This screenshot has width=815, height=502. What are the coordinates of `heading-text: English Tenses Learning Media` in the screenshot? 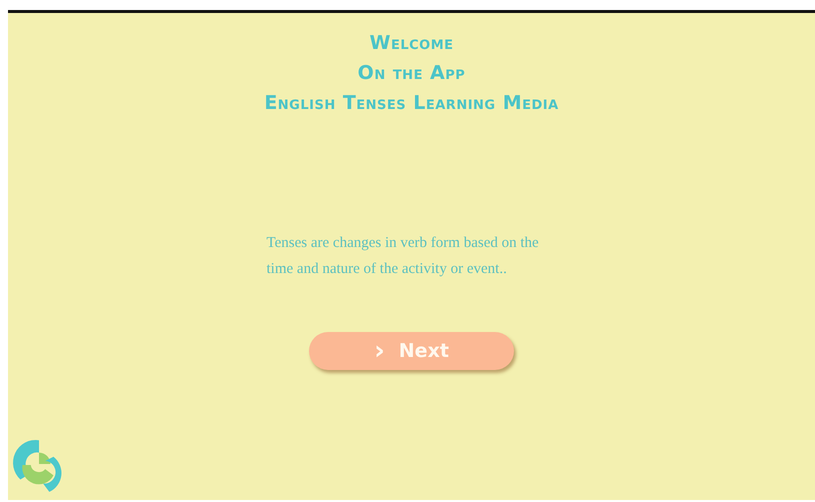 It's located at (411, 103).